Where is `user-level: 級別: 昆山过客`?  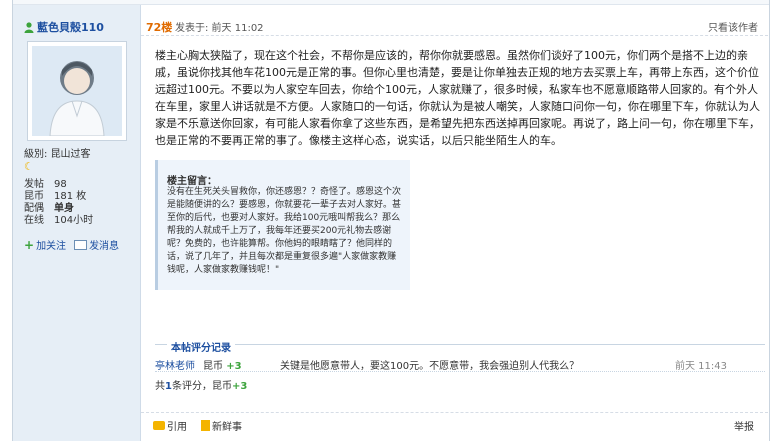 user-level: 級別: 昆山过客 is located at coordinates (57, 154).